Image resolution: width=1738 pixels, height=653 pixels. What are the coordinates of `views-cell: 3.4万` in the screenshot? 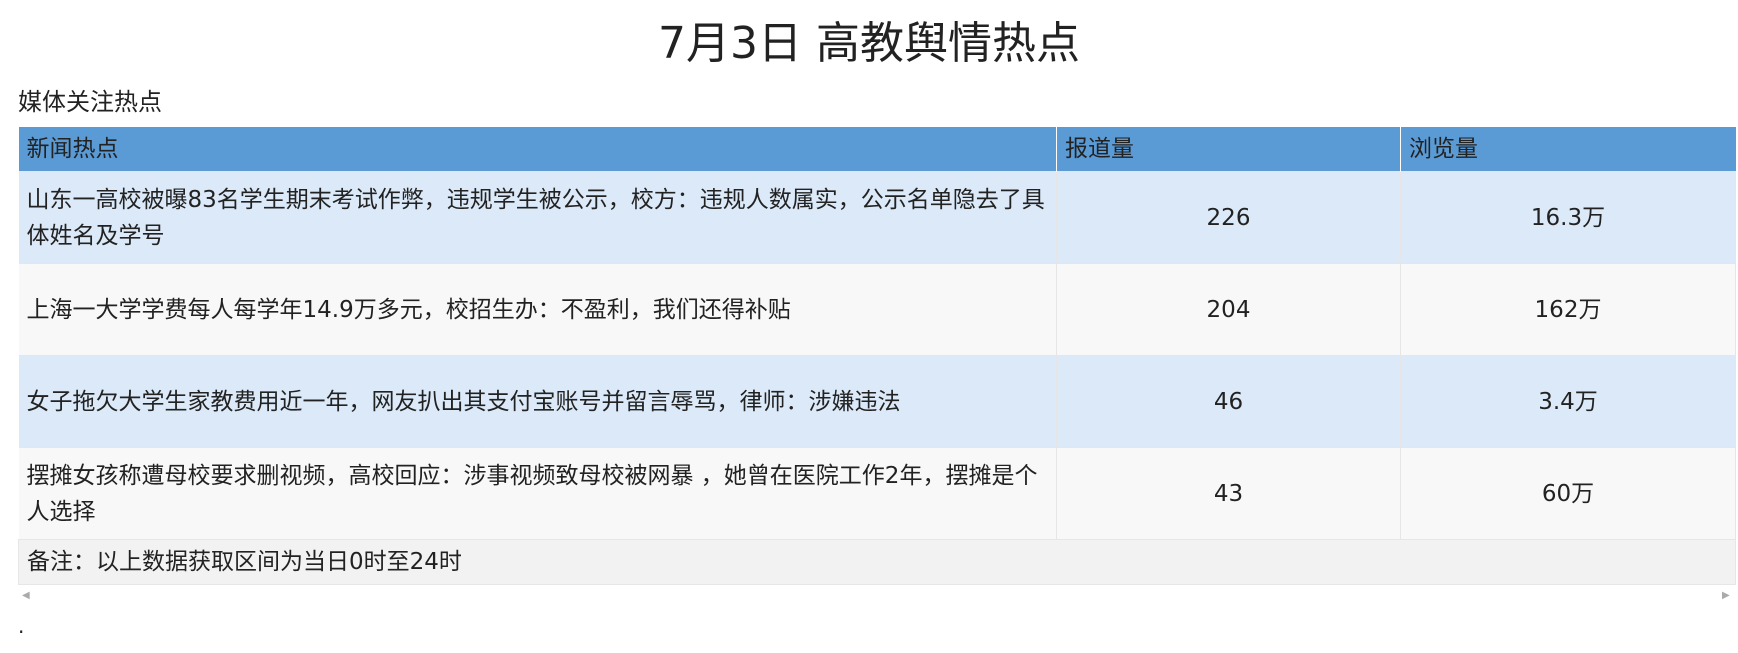 It's located at (1568, 401).